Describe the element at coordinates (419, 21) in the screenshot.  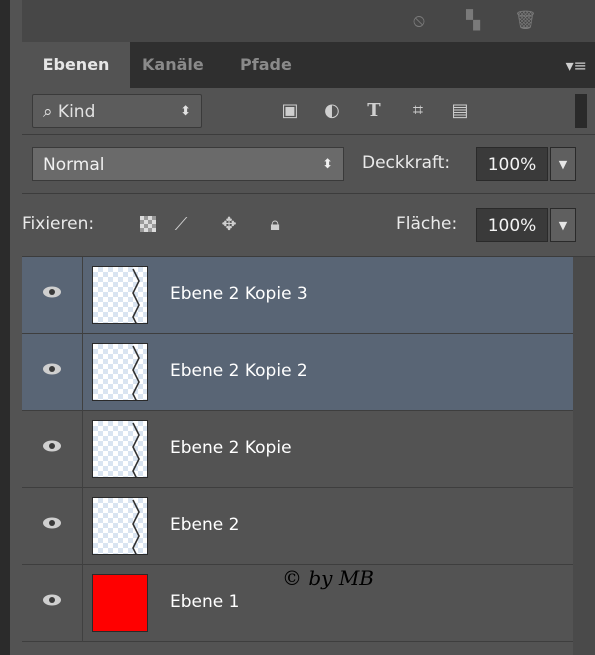
I see `no-entry-icon: ⦸` at that location.